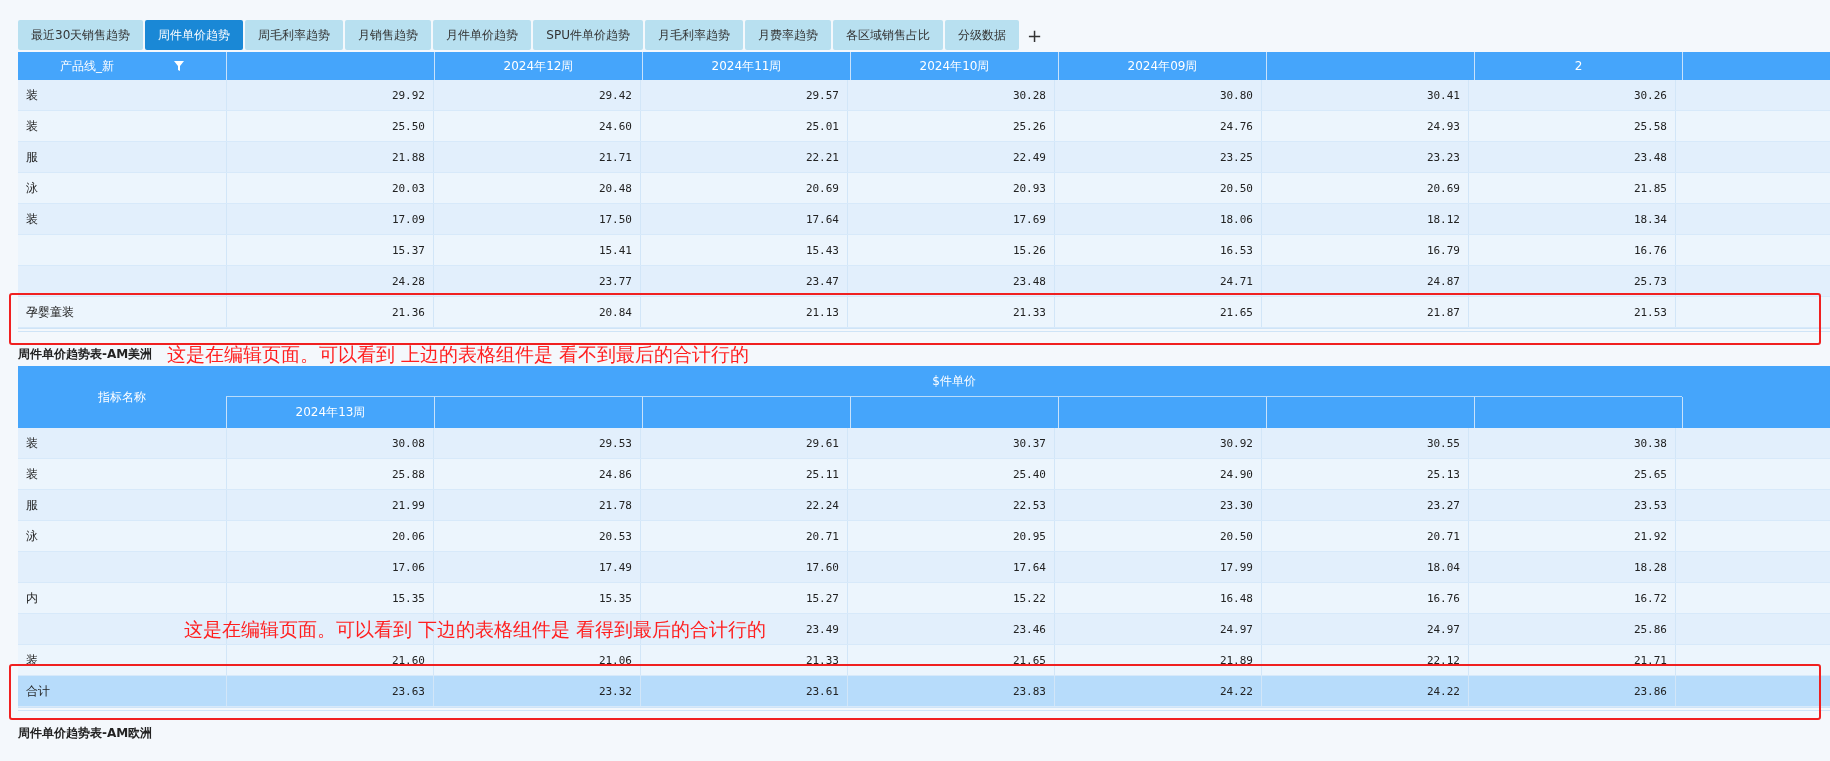  I want to click on table-cell: 25.88, so click(329, 474).